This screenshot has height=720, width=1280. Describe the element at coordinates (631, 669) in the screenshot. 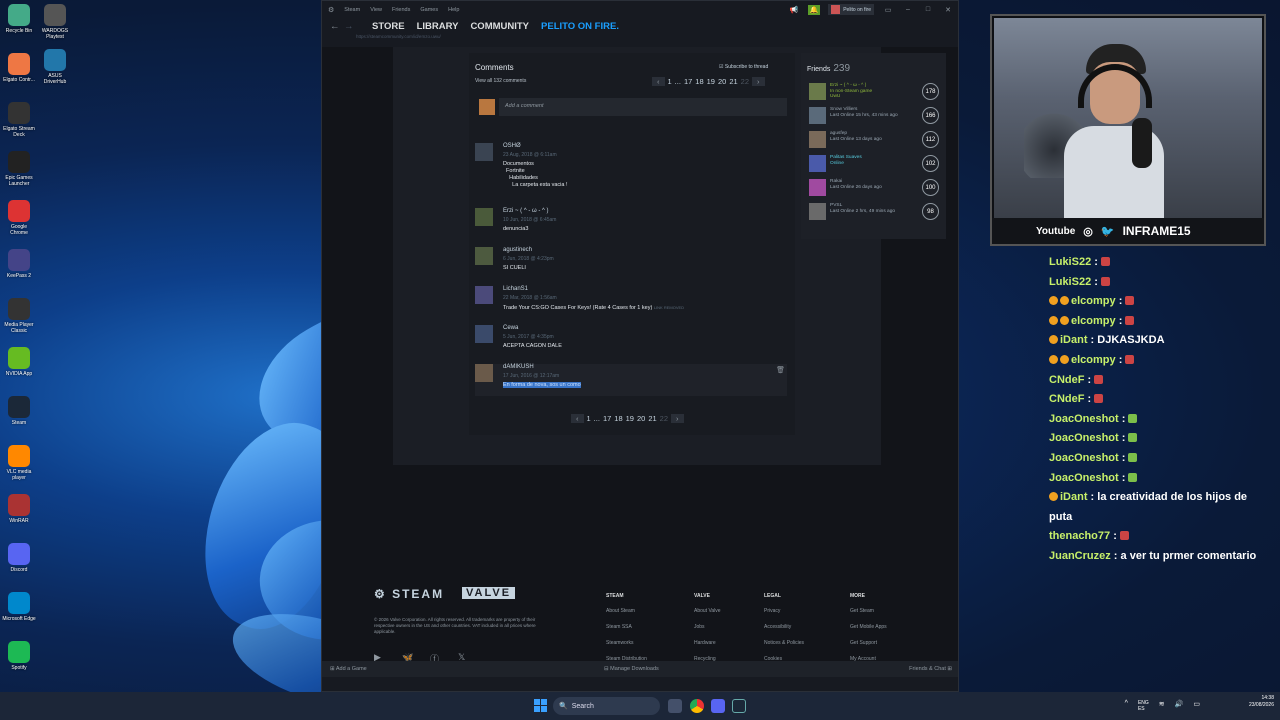

I see `manage-downloads-button: ⊟ Manage Downloads` at that location.